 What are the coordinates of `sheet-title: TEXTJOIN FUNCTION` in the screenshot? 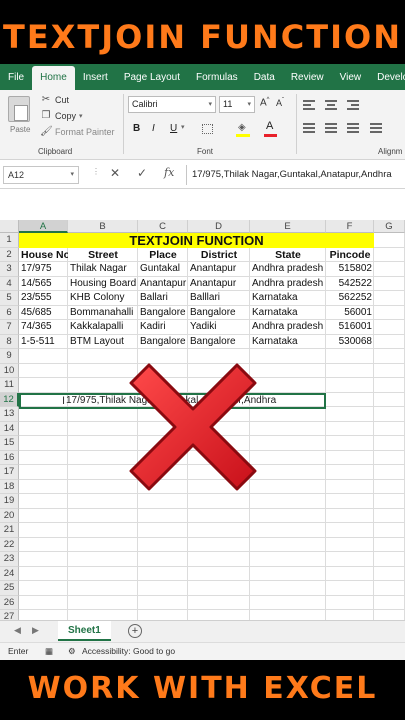 It's located at (196, 240).